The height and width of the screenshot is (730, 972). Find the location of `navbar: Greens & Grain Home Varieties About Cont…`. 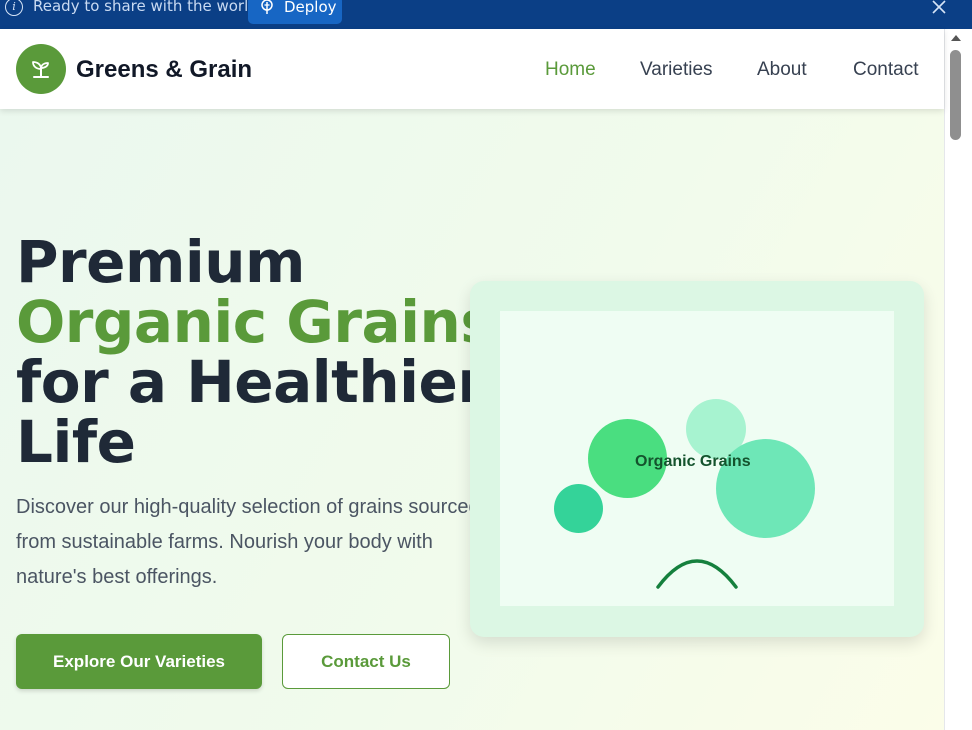

navbar: Greens & Grain Home Varieties About Cont… is located at coordinates (472, 69).